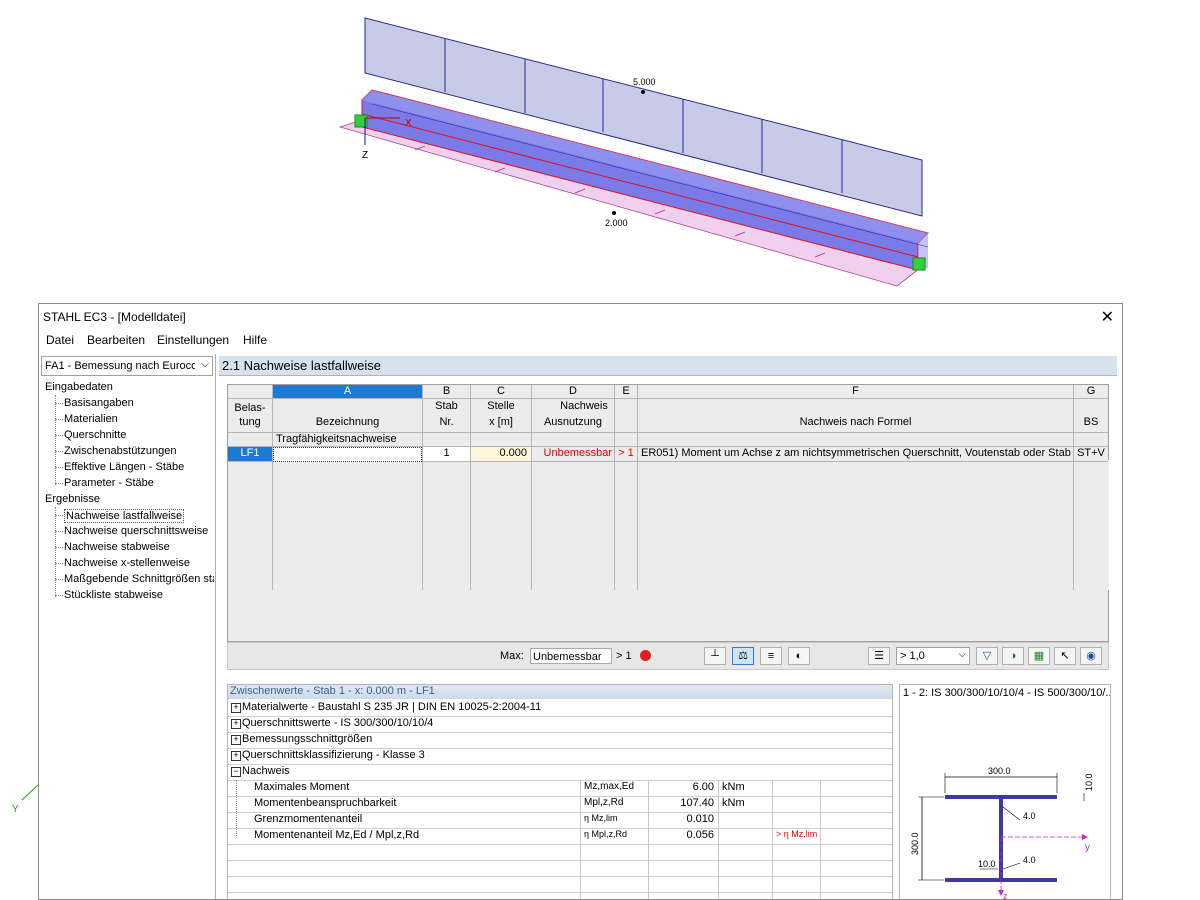  Describe the element at coordinates (604, 802) in the screenshot. I see `row-symbol: Mpl,z,Rd` at that location.